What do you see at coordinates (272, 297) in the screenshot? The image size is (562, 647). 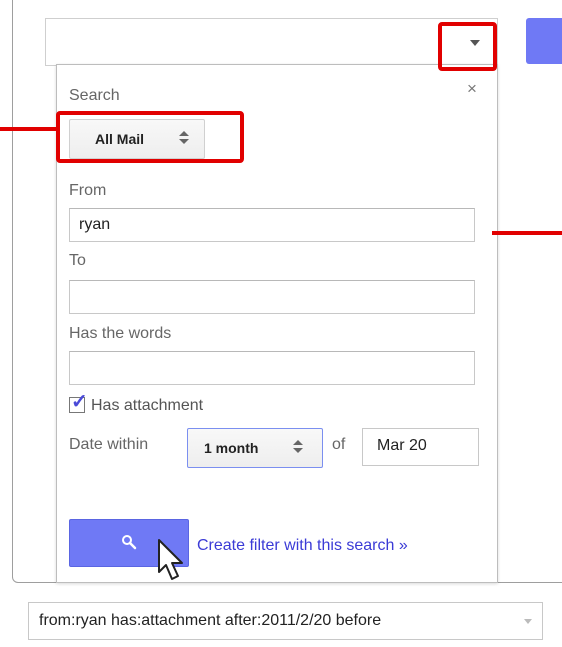 I see `to-field` at bounding box center [272, 297].